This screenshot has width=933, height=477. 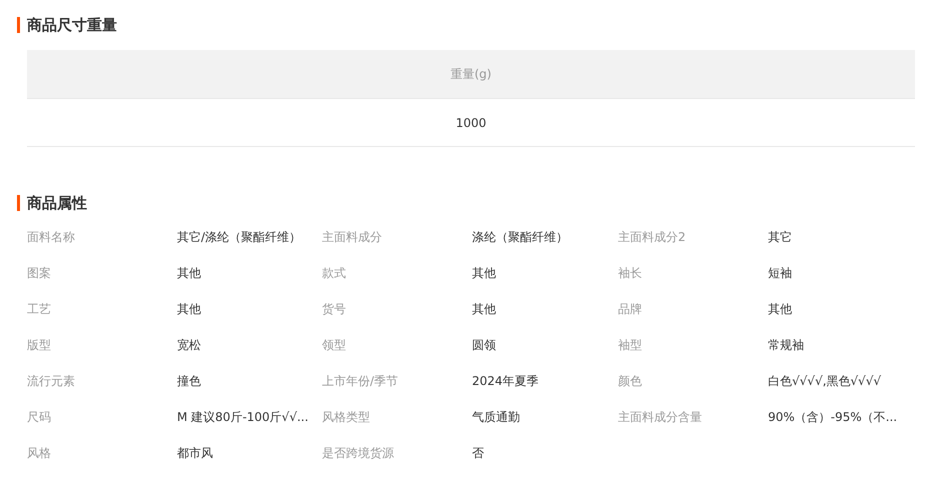 I want to click on attribute-label: 风格类型, so click(x=346, y=417).